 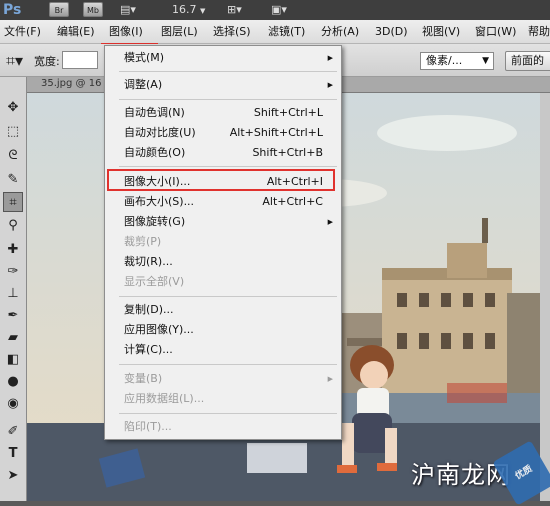 I want to click on type-icon: T, so click(x=13, y=454).